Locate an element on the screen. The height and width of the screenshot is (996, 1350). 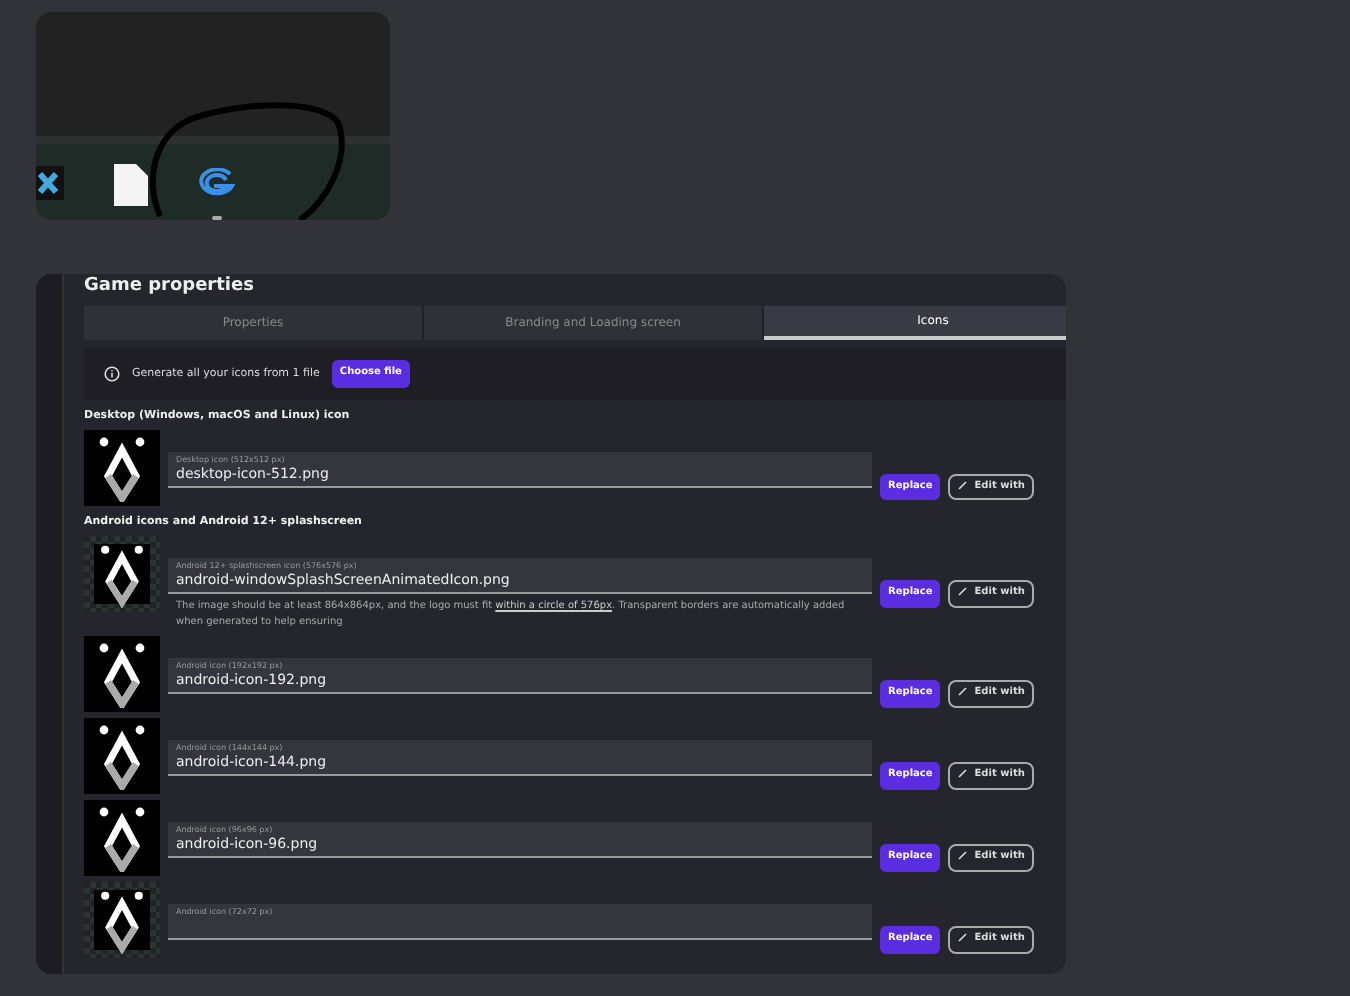
app-icon is located at coordinates (50, 183).